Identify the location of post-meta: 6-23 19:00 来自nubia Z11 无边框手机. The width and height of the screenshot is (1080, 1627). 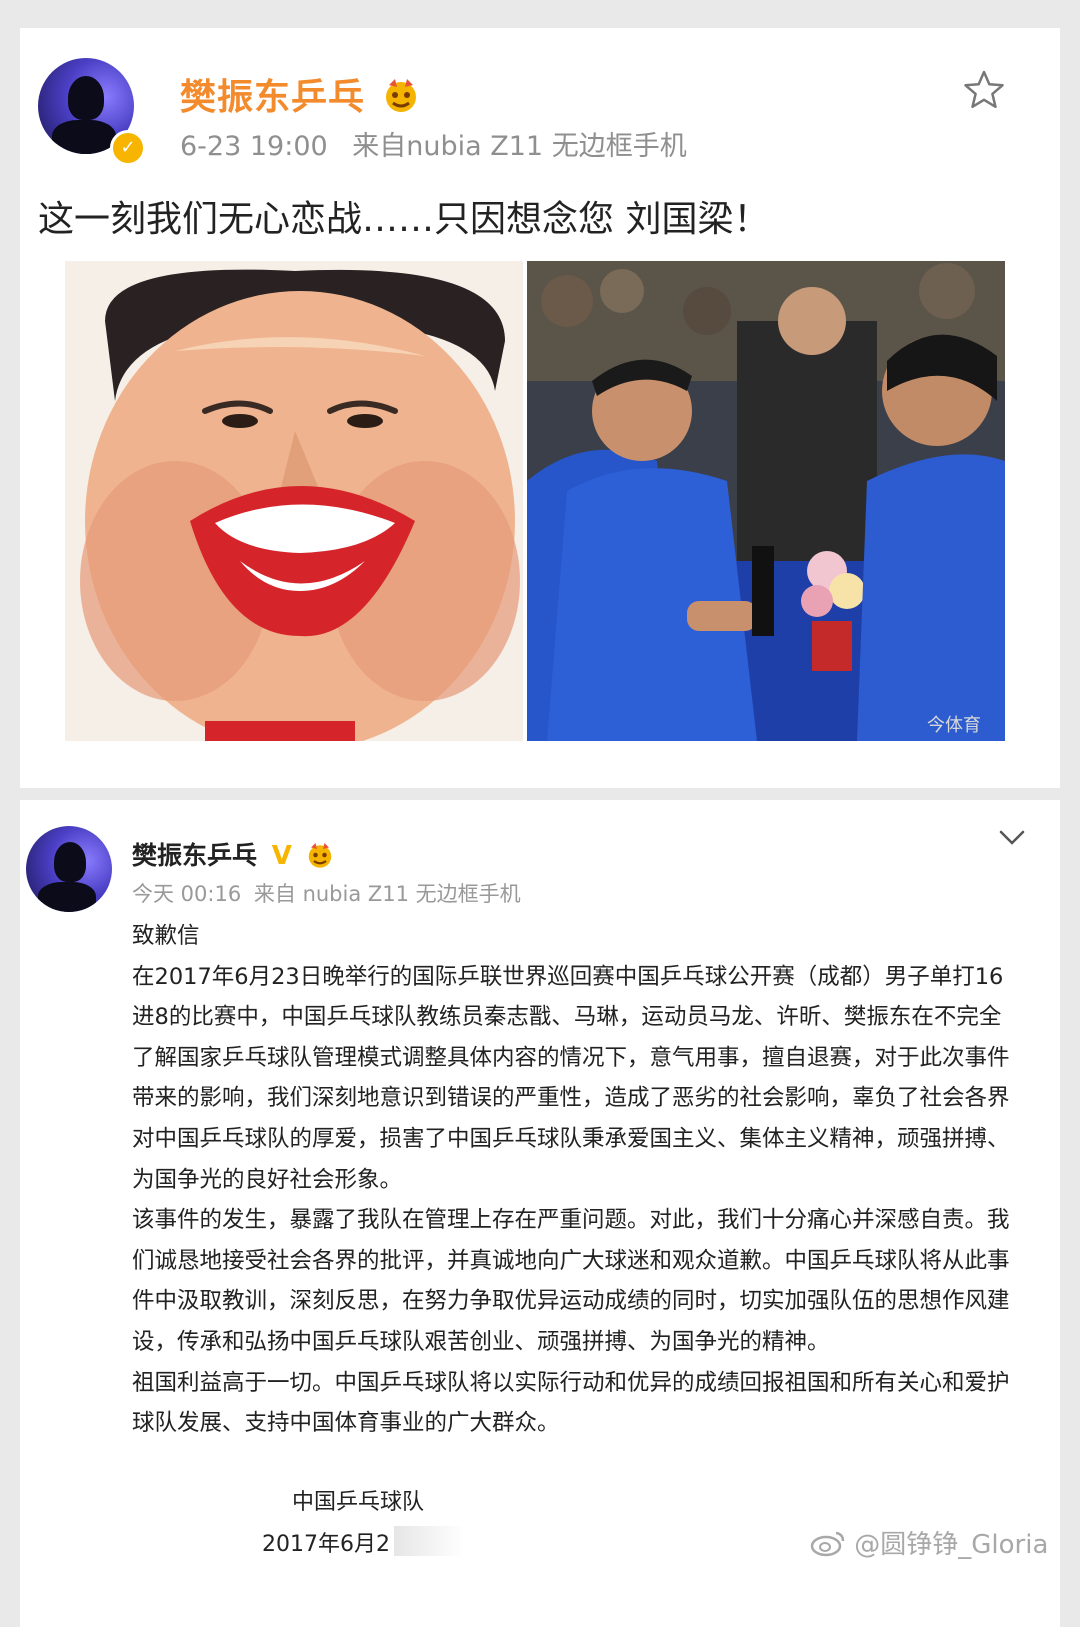
(433, 143).